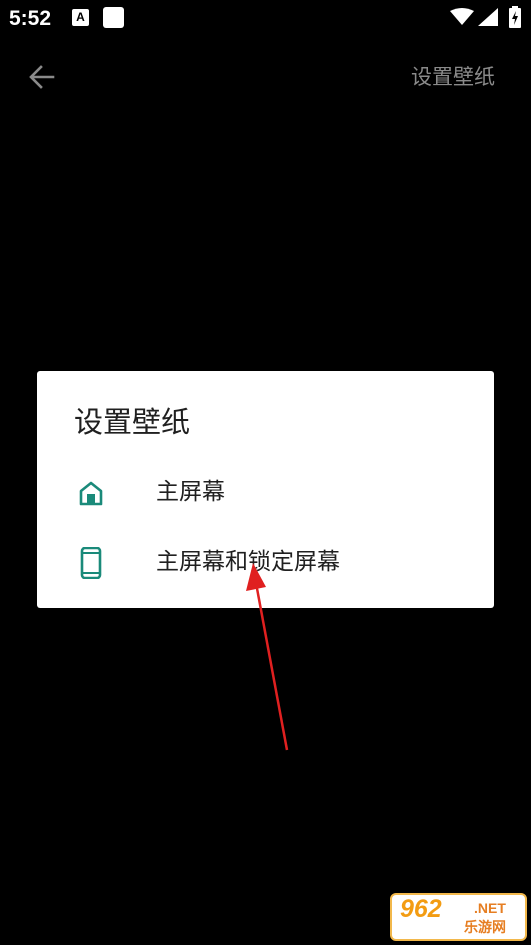 This screenshot has width=531, height=945. I want to click on dialog-title: 设置壁纸, so click(132, 422).